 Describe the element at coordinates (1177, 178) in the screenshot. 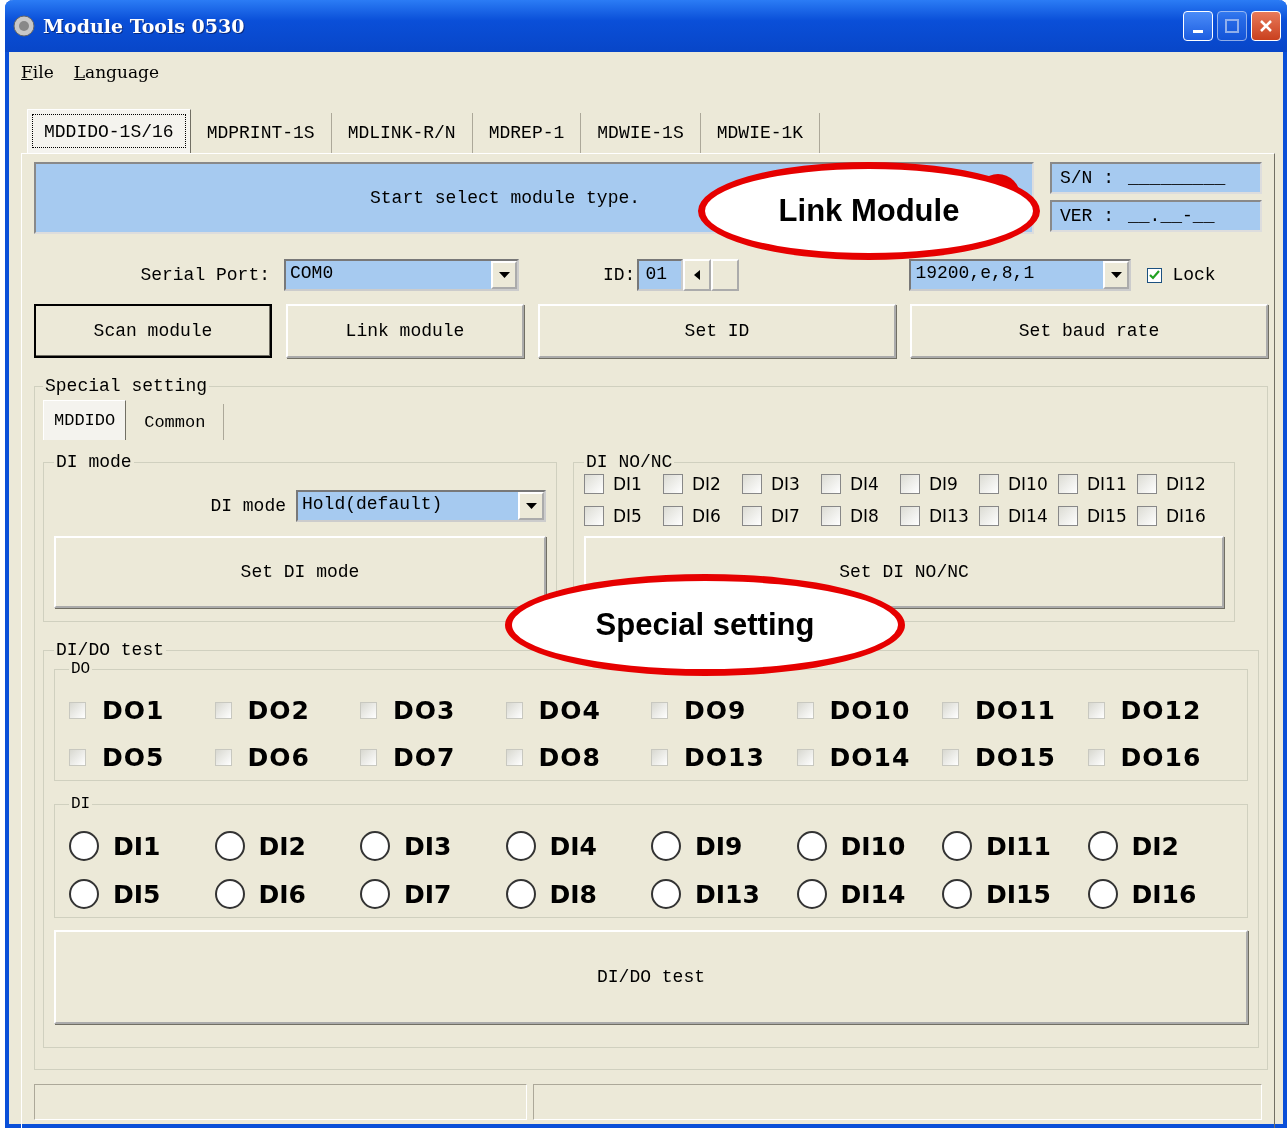

I see `field-value: _________` at that location.